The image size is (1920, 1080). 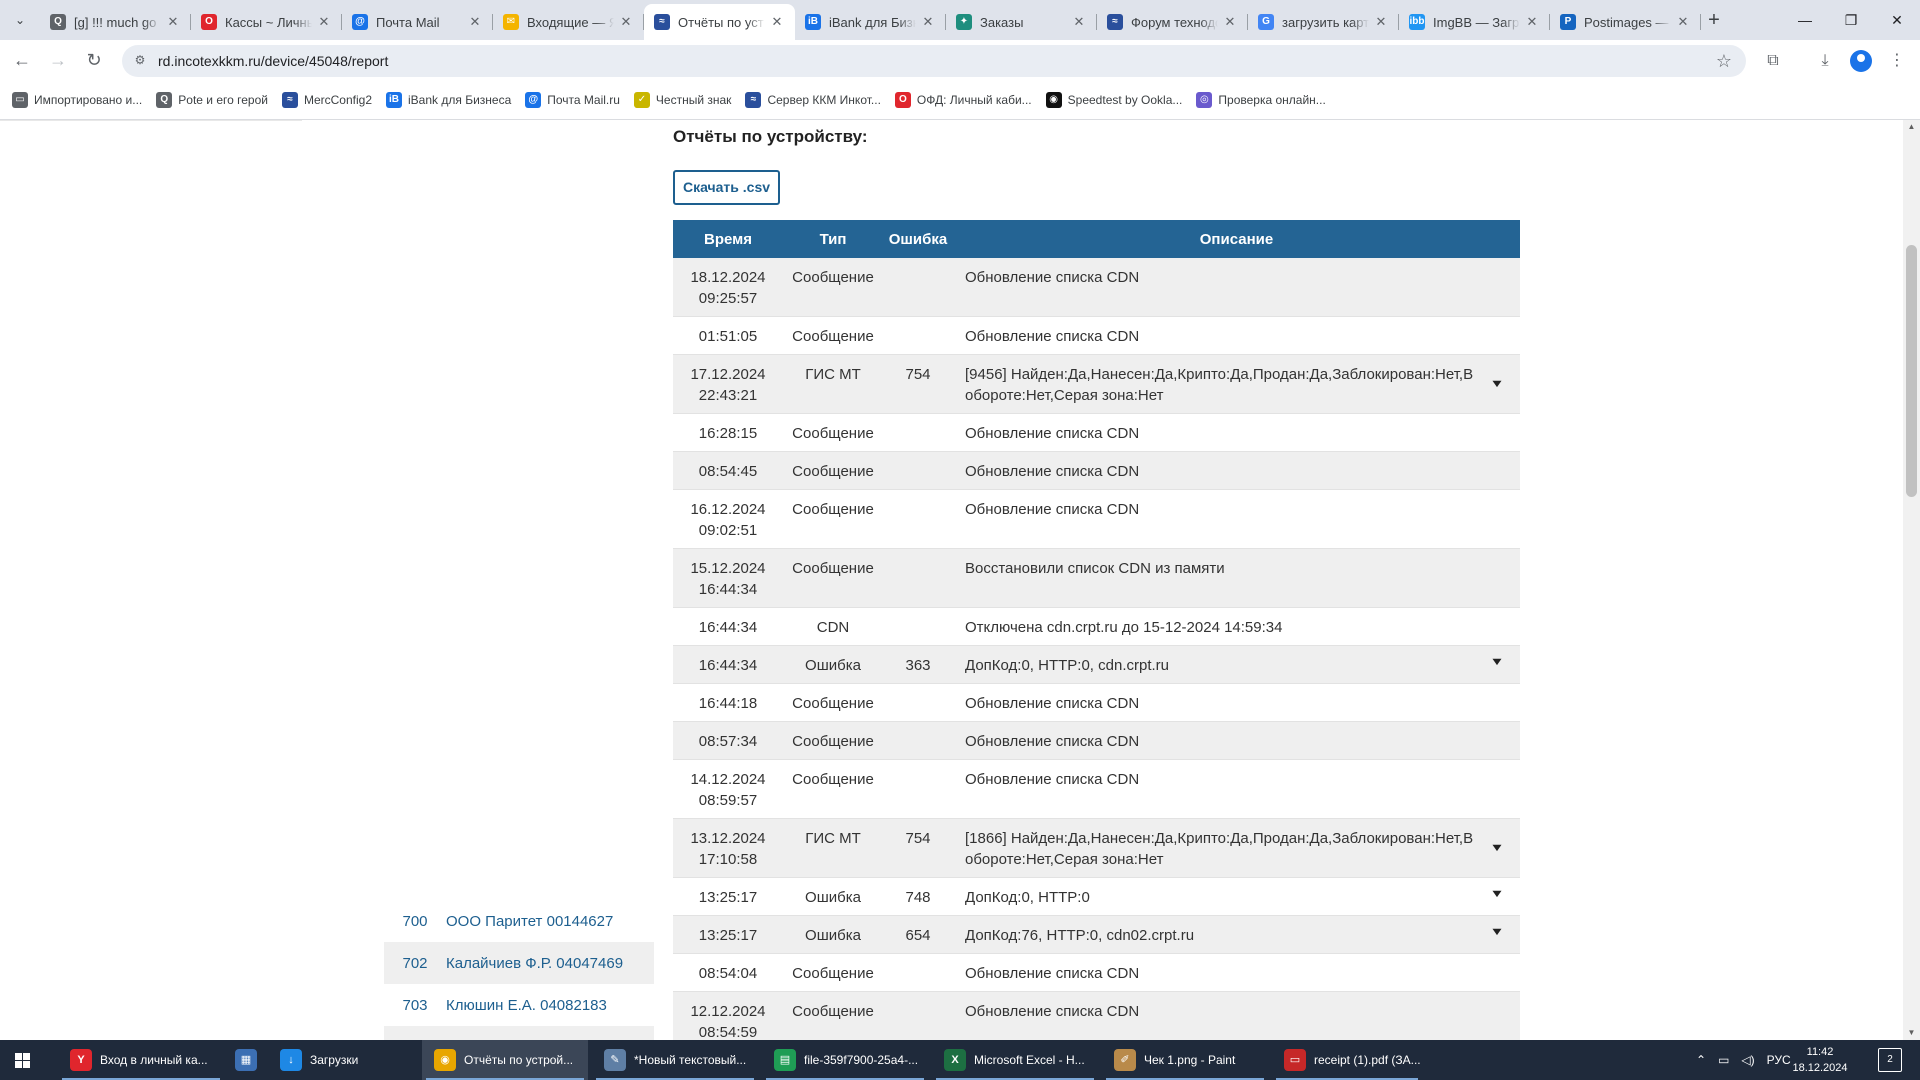 What do you see at coordinates (1701, 1060) in the screenshot?
I see `tray-expand-icon: ⌃` at bounding box center [1701, 1060].